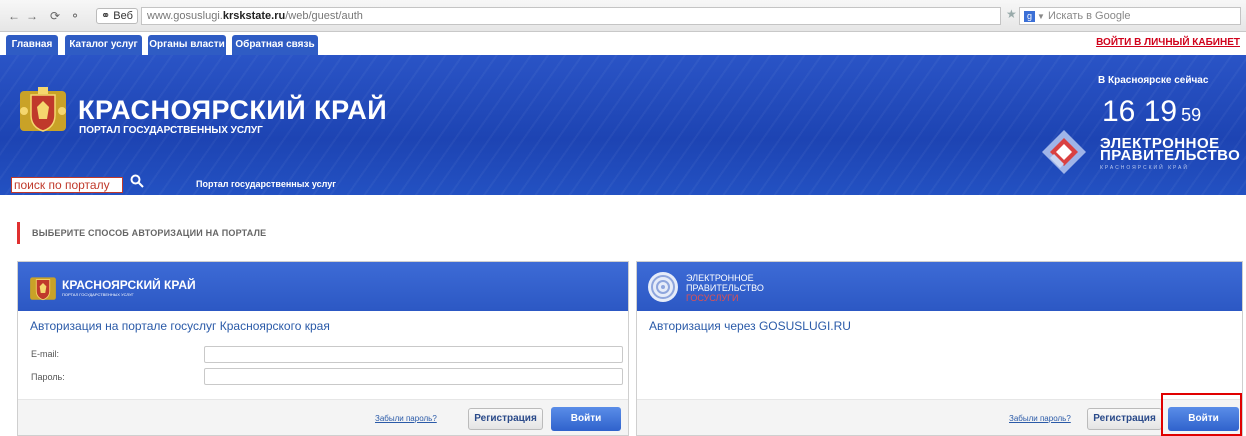 Image resolution: width=1246 pixels, height=436 pixels. I want to click on url-path: /web/guest/auth, so click(324, 16).